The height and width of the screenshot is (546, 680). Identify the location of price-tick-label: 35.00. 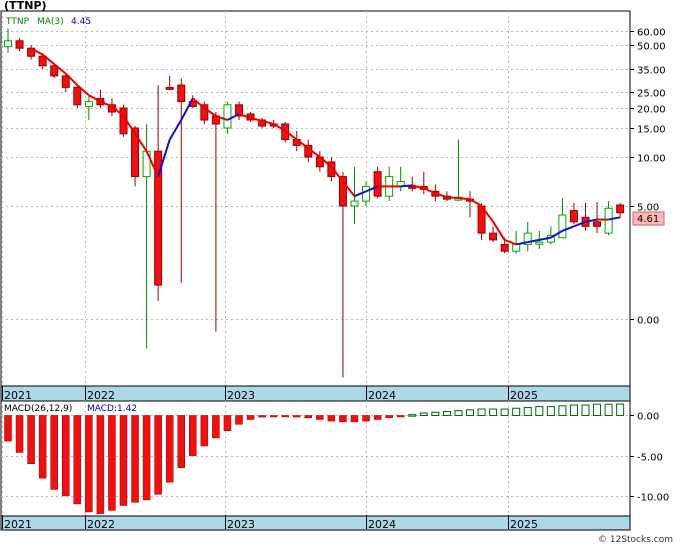
(651, 71).